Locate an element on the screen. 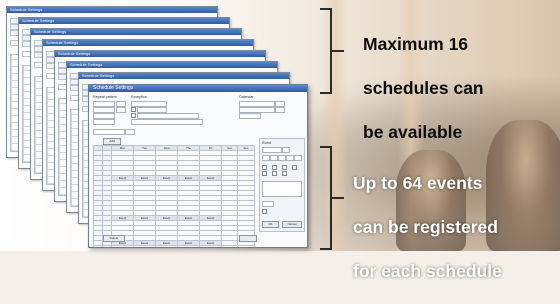 The width and height of the screenshot is (560, 304). callout-line: can be registered is located at coordinates (425, 227).